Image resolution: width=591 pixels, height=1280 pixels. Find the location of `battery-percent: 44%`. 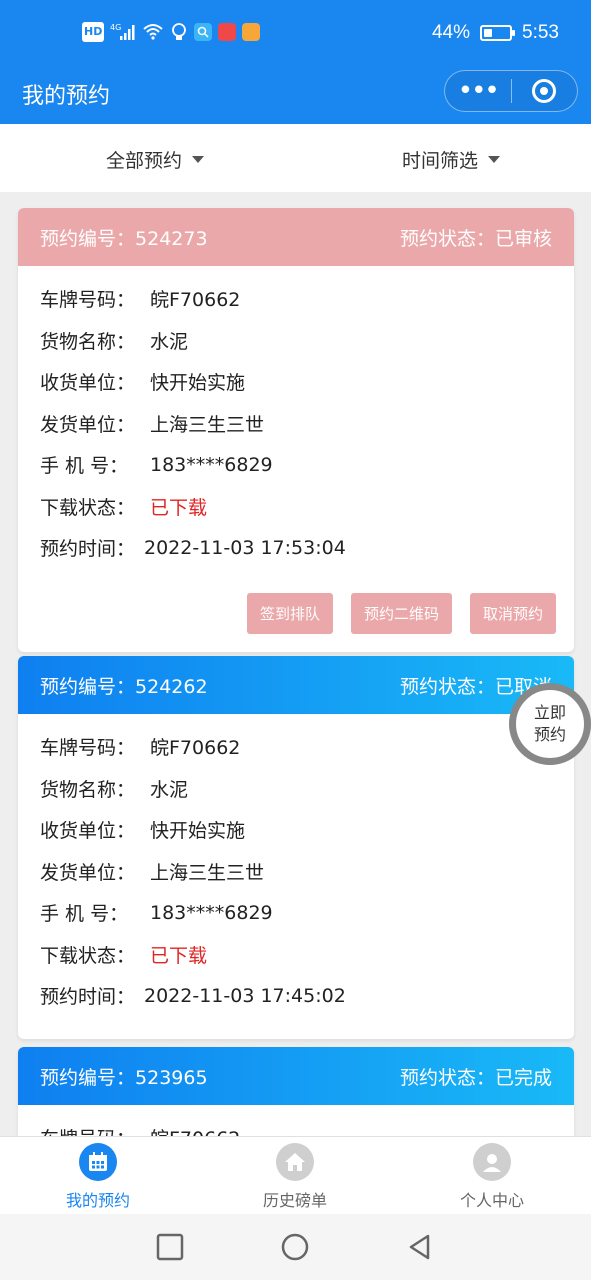

battery-percent: 44% is located at coordinates (451, 32).